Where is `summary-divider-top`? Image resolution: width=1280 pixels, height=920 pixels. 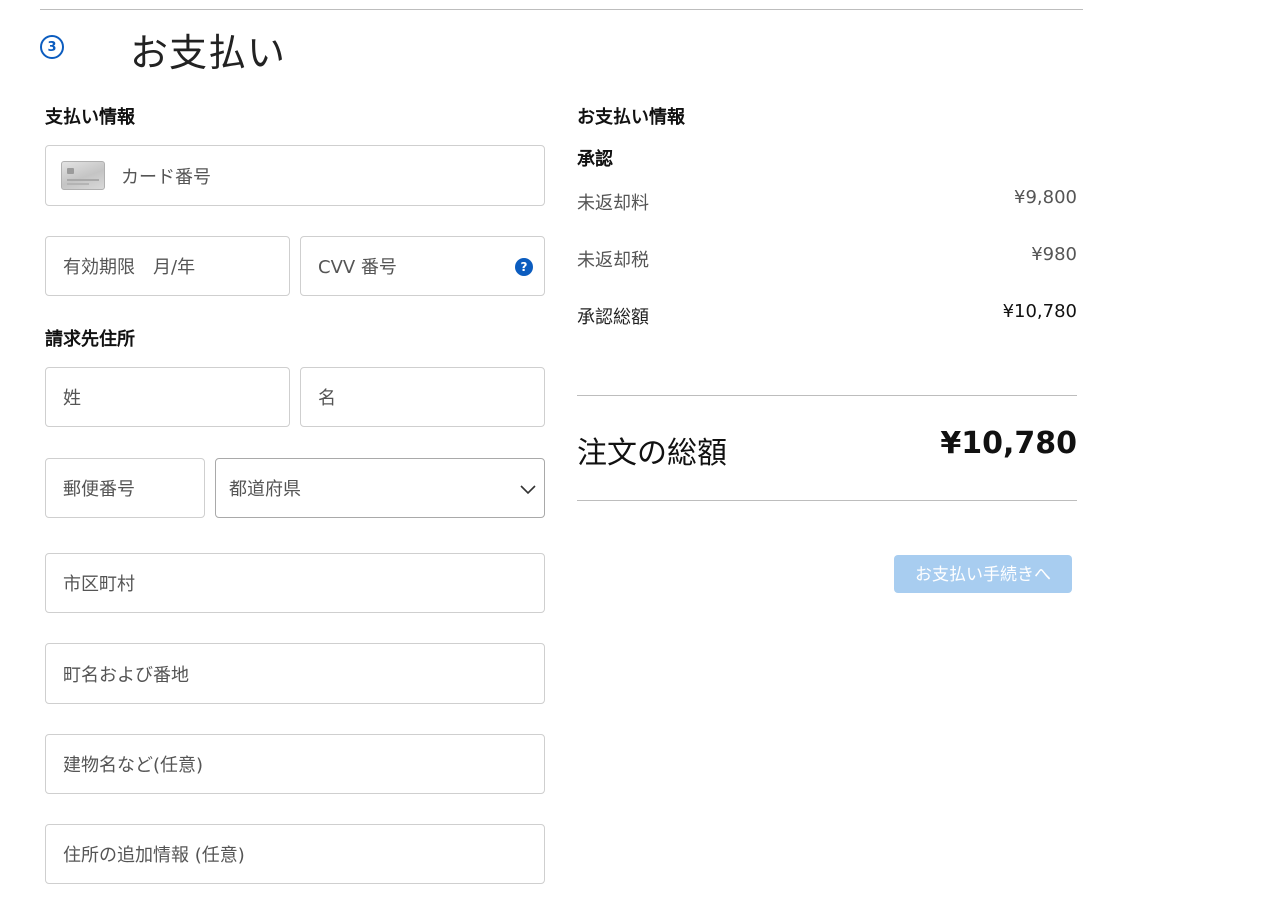 summary-divider-top is located at coordinates (827, 395).